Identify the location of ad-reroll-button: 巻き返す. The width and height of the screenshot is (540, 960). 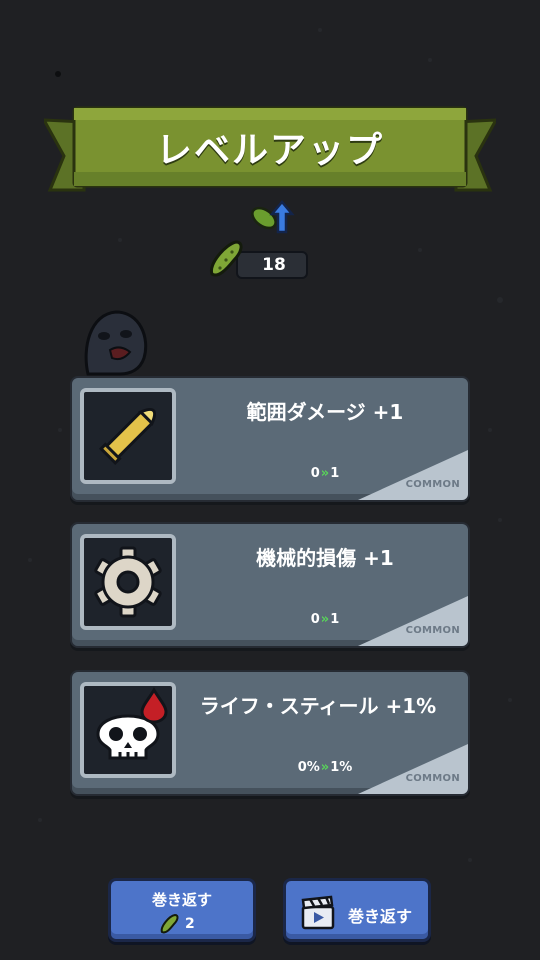
(357, 910).